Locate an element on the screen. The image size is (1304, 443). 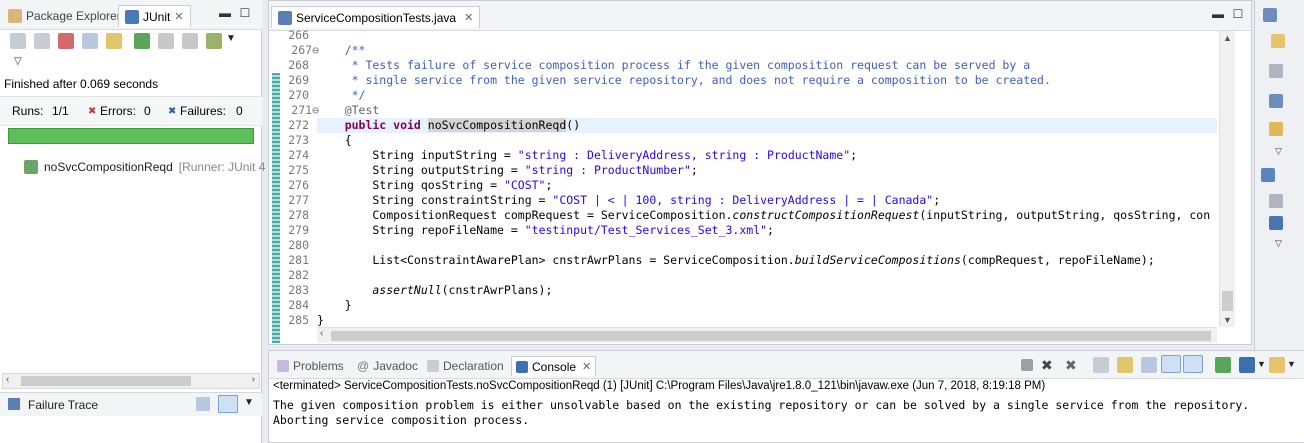
remove-launch-icon: ✖ is located at coordinates (1049, 365).